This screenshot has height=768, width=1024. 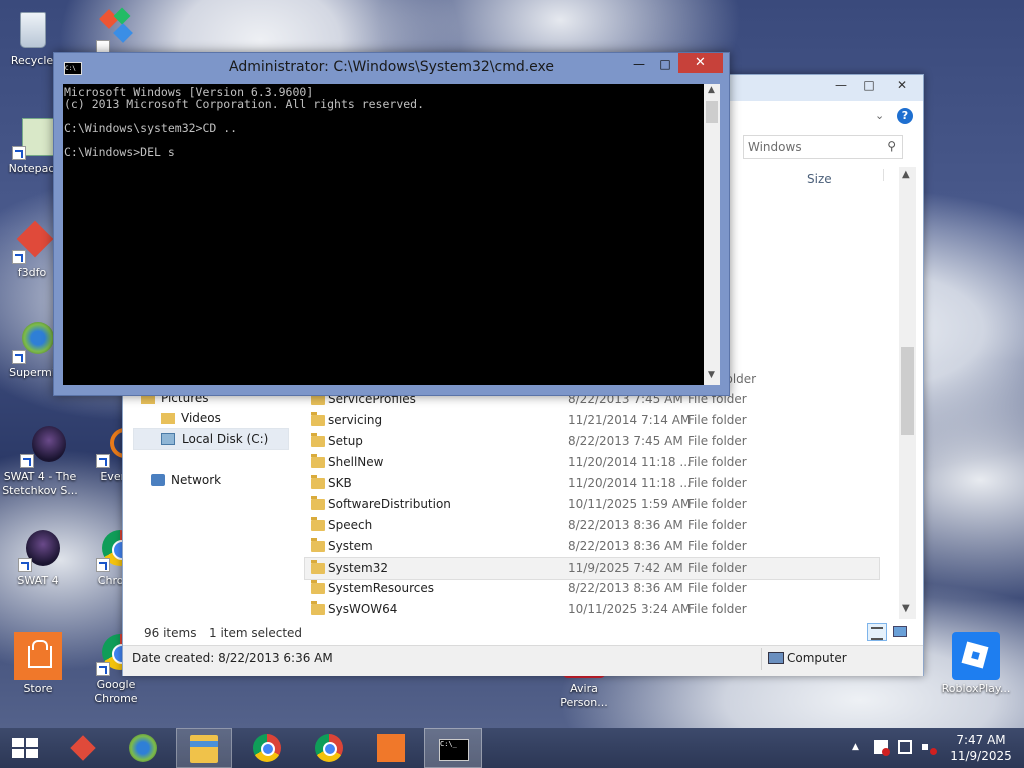 I want to click on file-name: SystemResources, so click(x=381, y=588).